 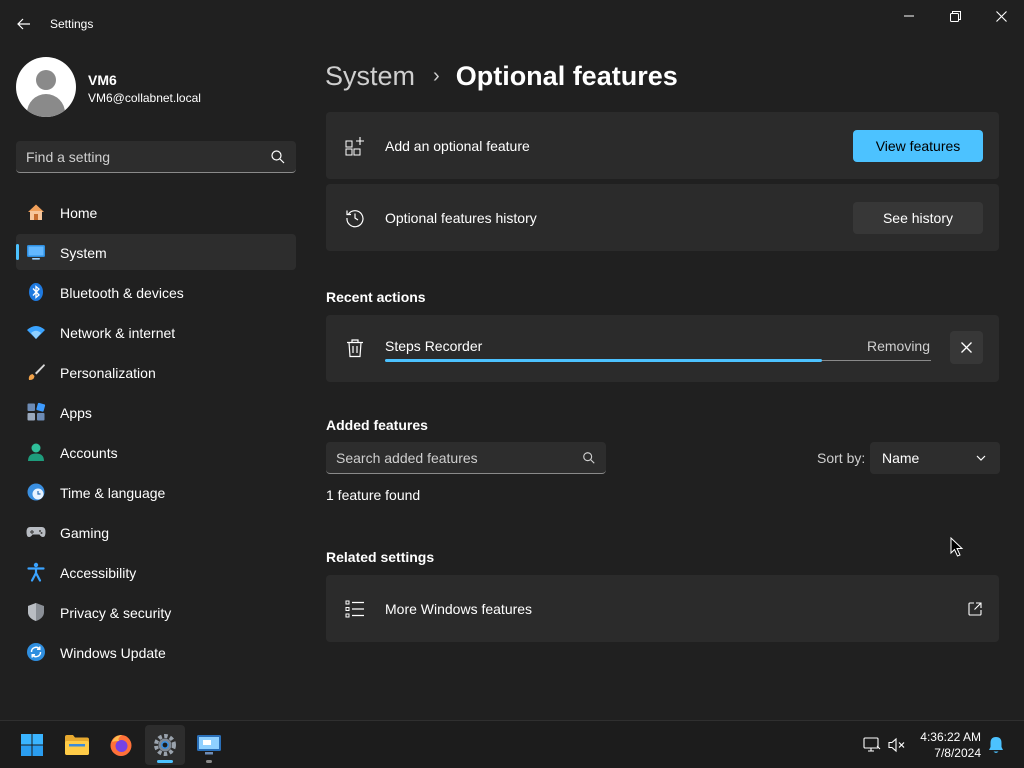 I want to click on search-added-features-input, so click(x=456, y=458).